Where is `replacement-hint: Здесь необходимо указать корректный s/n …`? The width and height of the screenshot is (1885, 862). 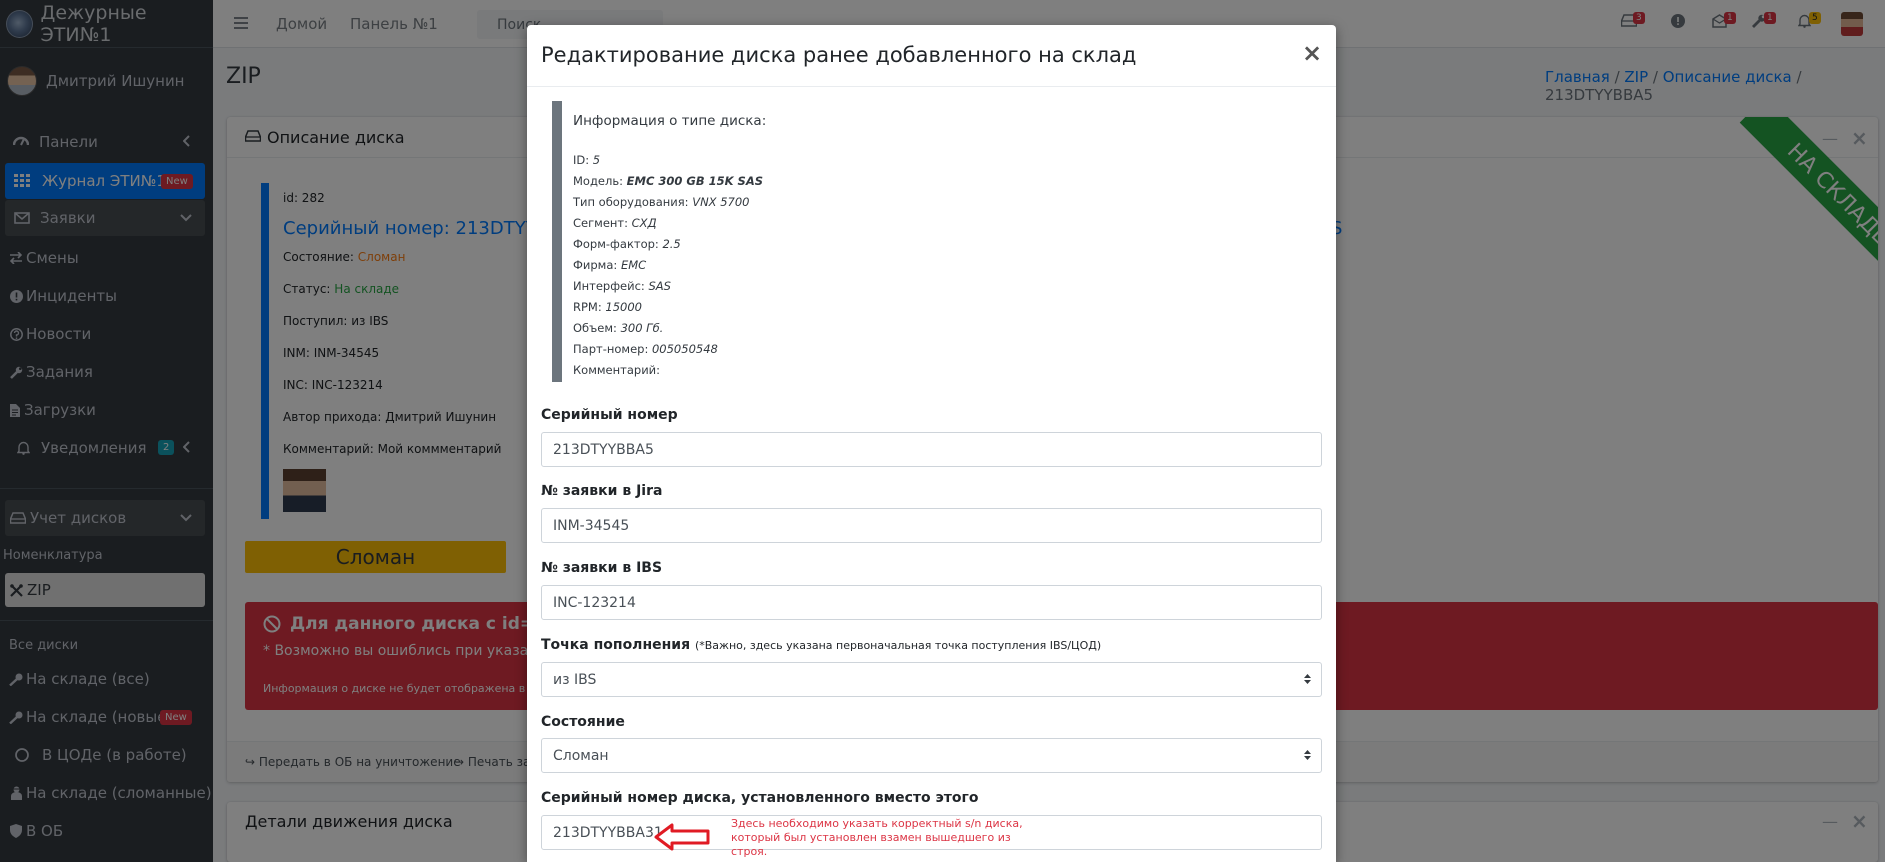 replacement-hint: Здесь необходимо указать корректный s/n … is located at coordinates (877, 837).